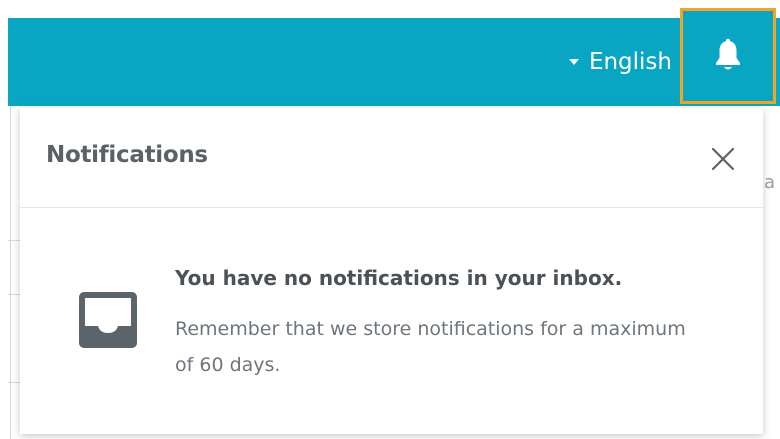 The height and width of the screenshot is (439, 780). Describe the element at coordinates (573, 62) in the screenshot. I see `caret-down-icon` at that location.